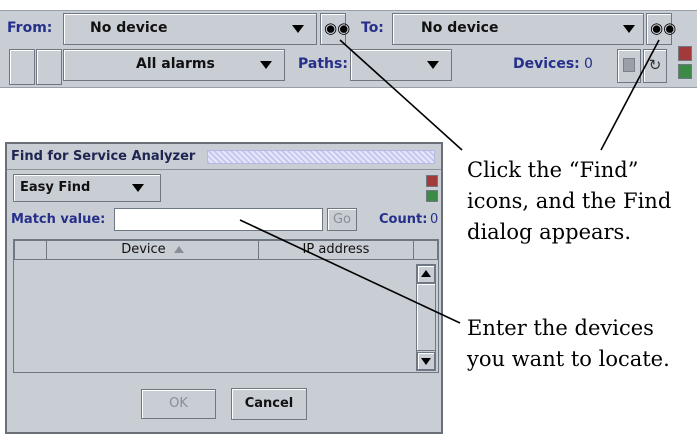  Describe the element at coordinates (568, 343) in the screenshot. I see `callout-devices: Enter the devices you want to locate.` at that location.